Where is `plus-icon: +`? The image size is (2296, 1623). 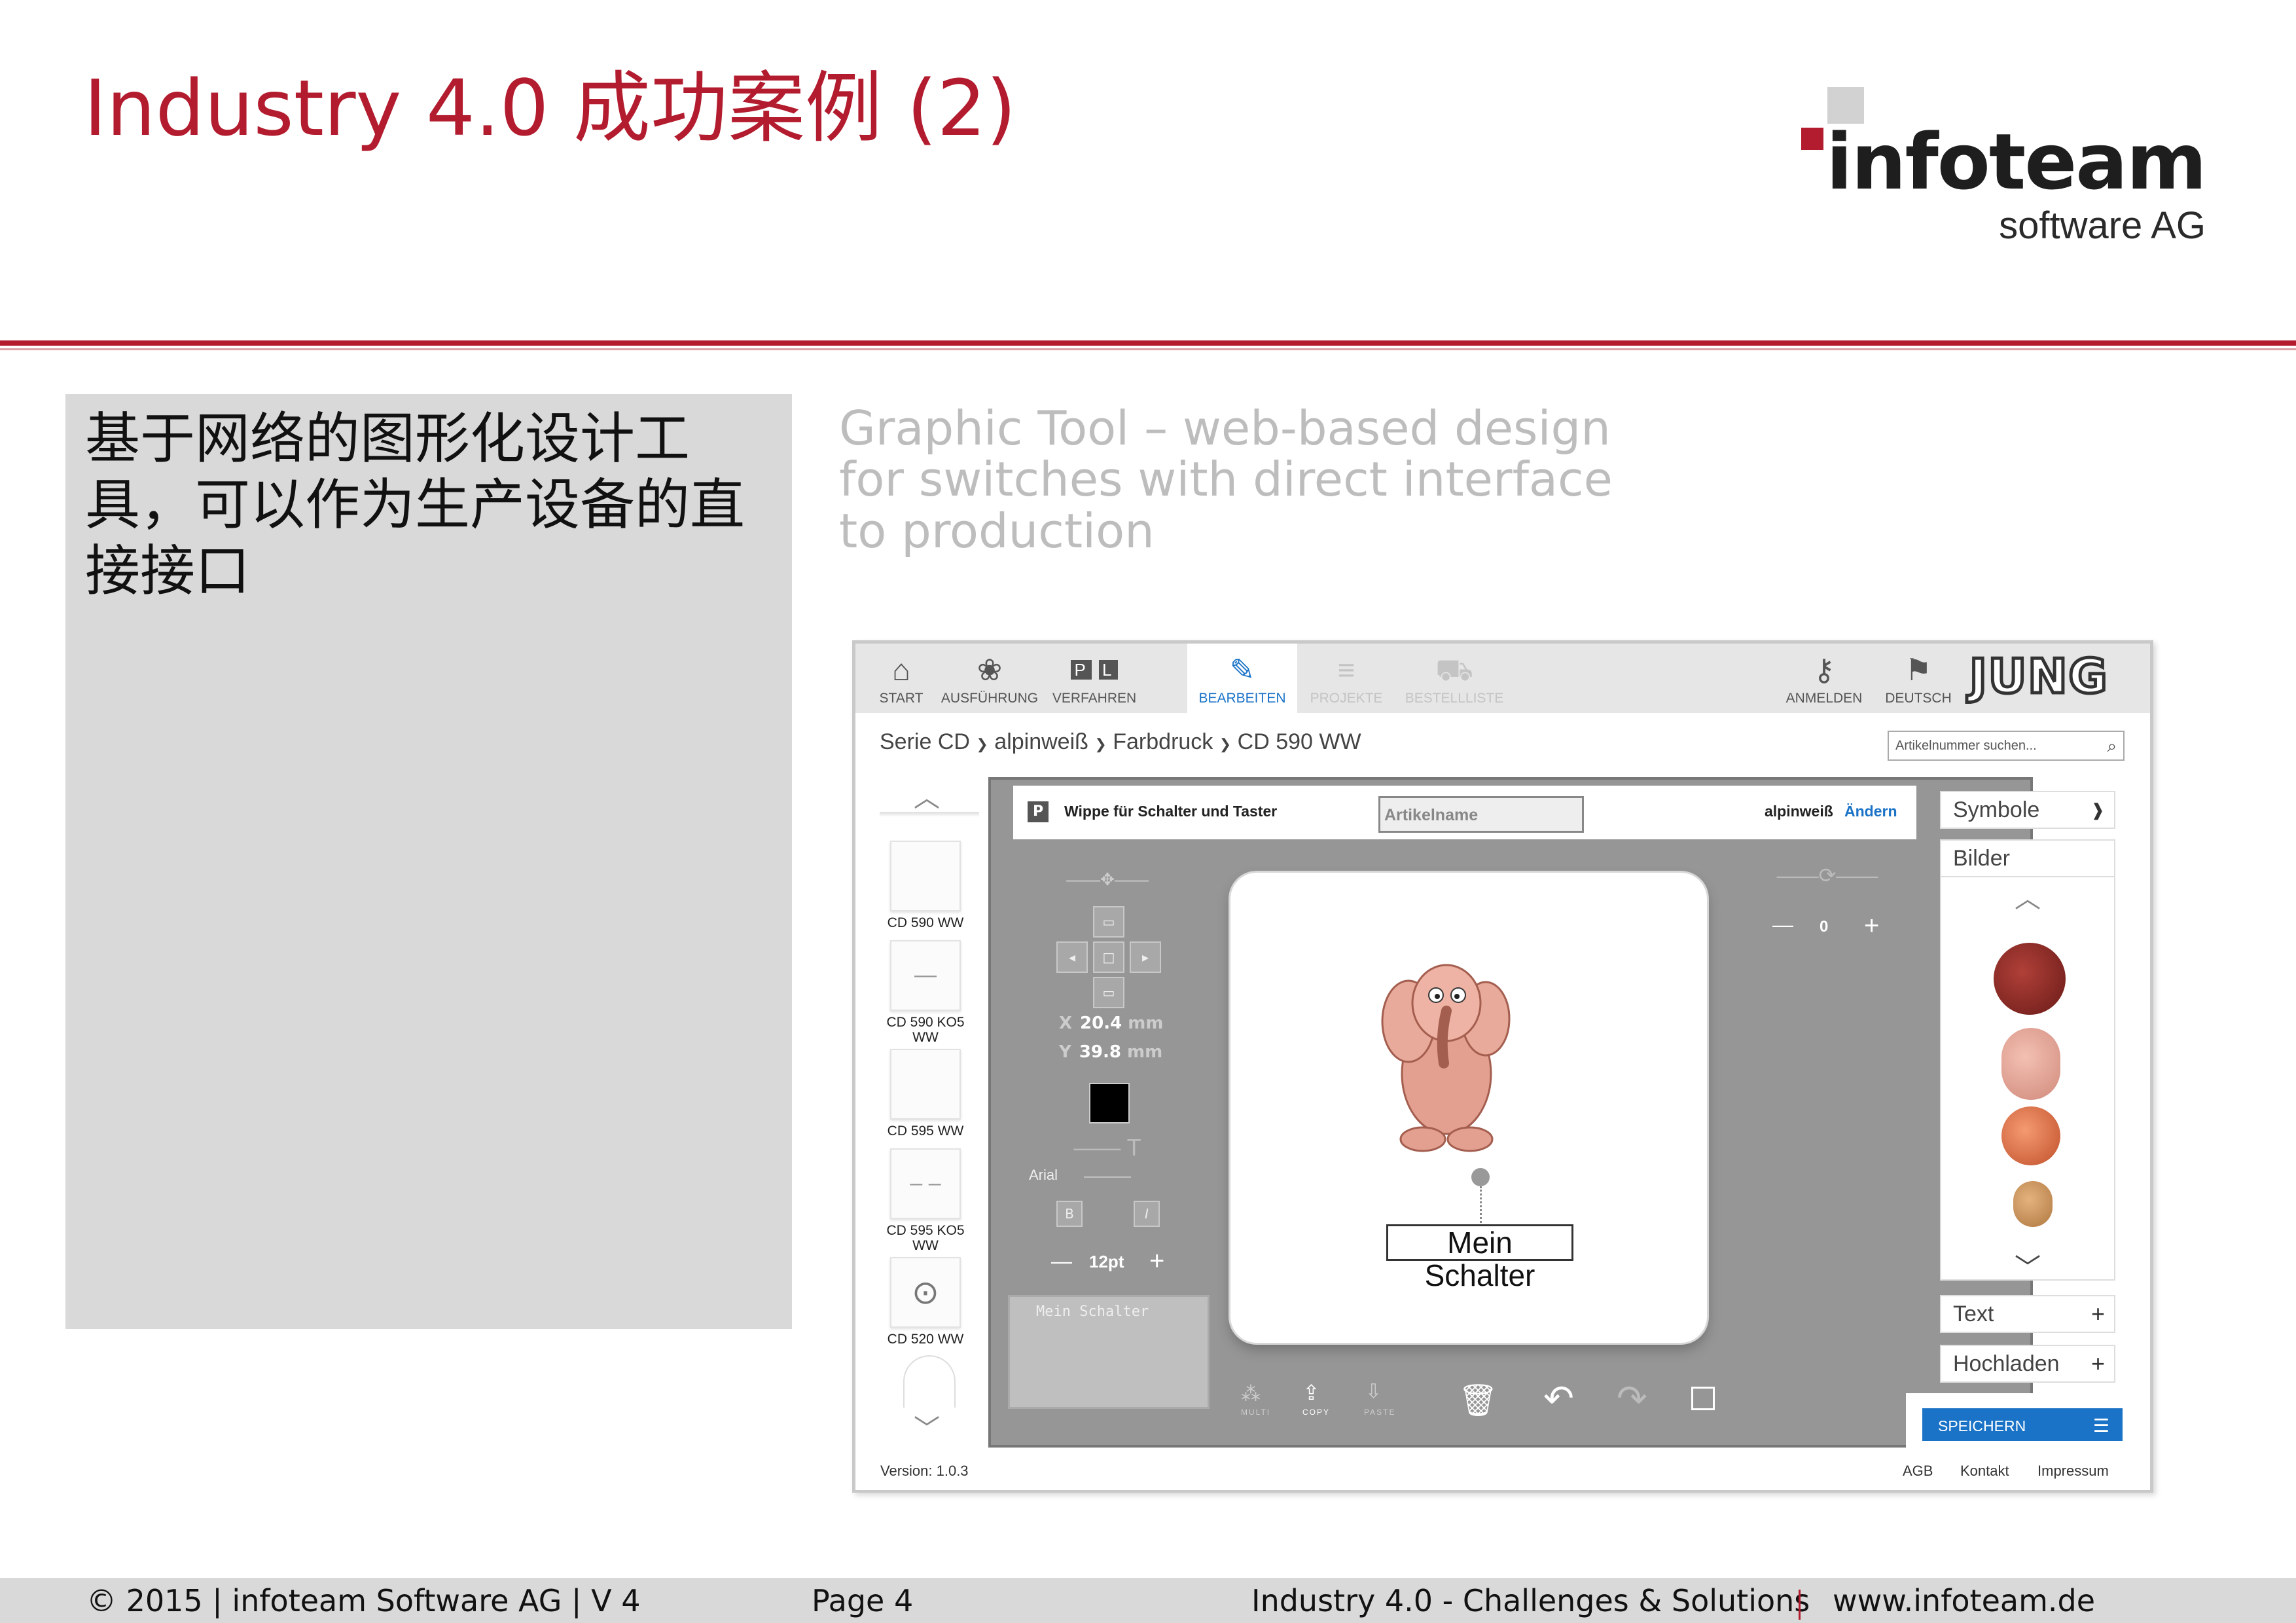
plus-icon: + is located at coordinates (2097, 1363).